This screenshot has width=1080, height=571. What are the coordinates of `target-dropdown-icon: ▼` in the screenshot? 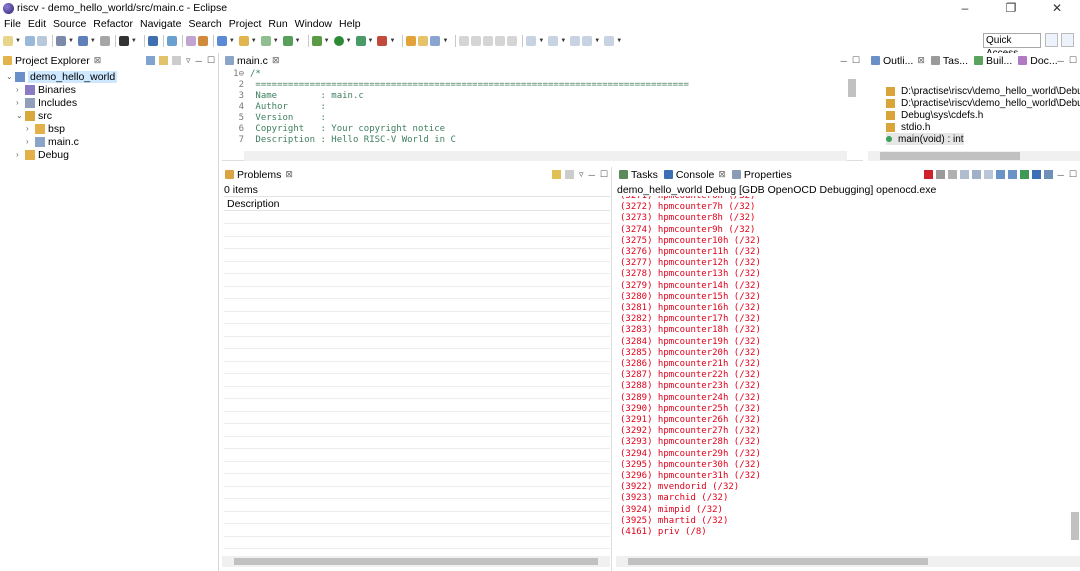 It's located at (134, 41).